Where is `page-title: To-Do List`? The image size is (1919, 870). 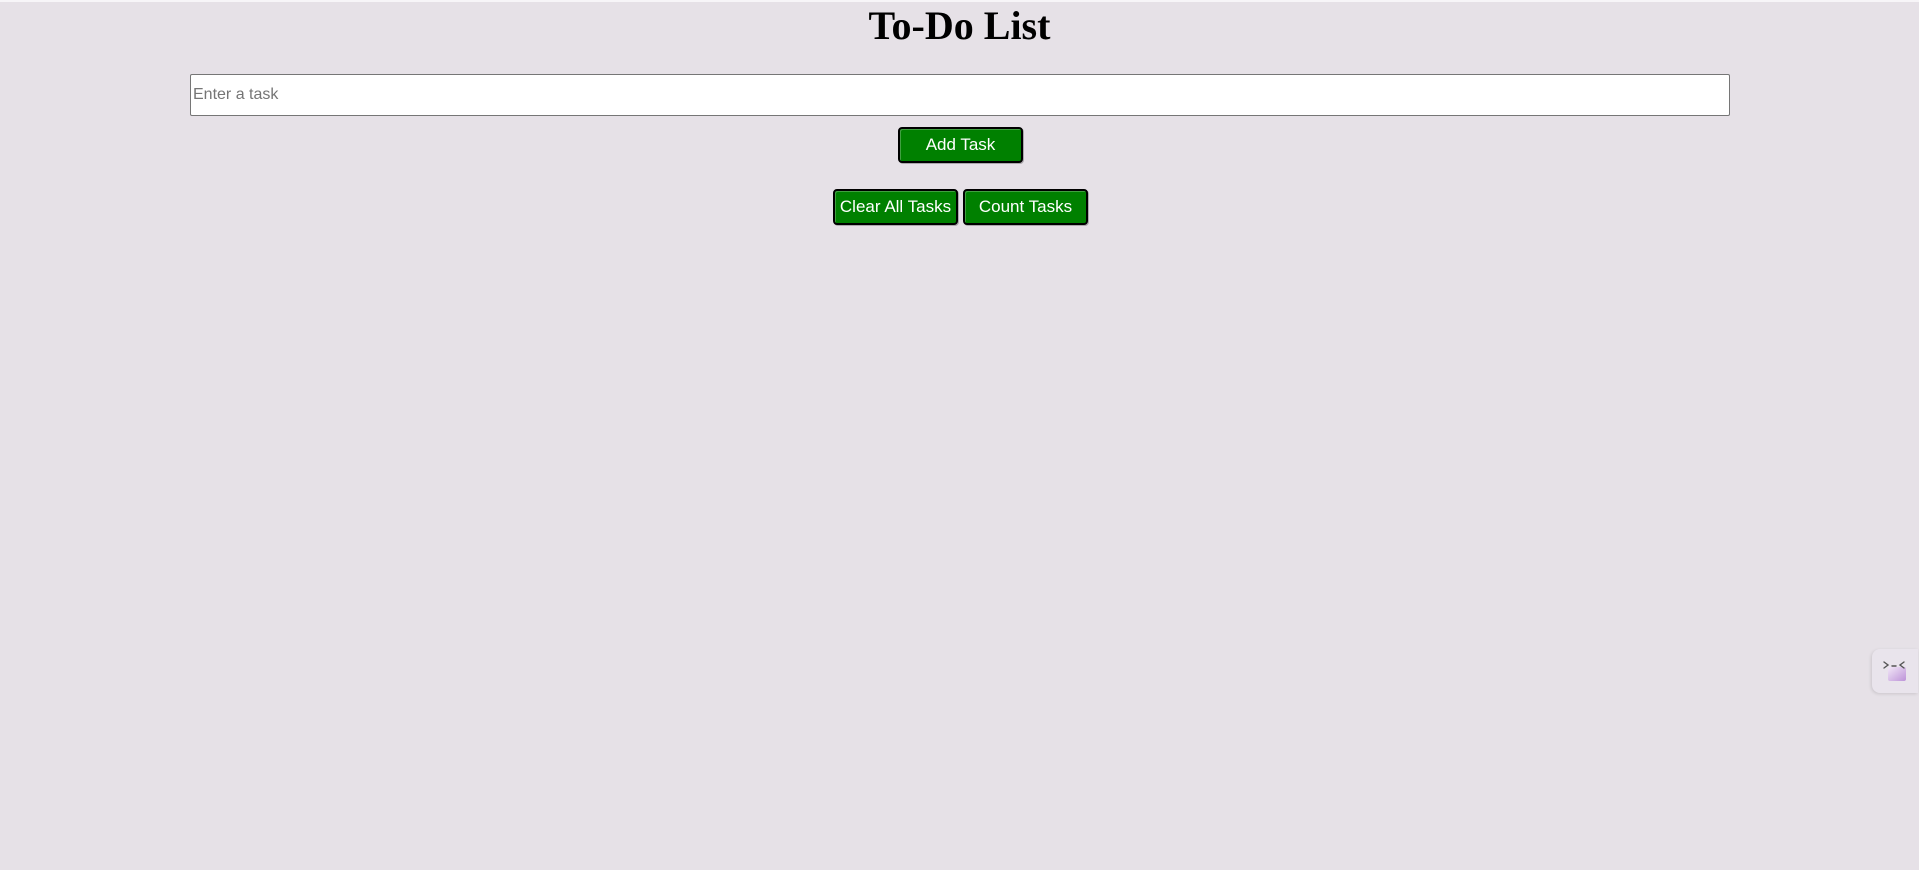 page-title: To-Do List is located at coordinates (959, 25).